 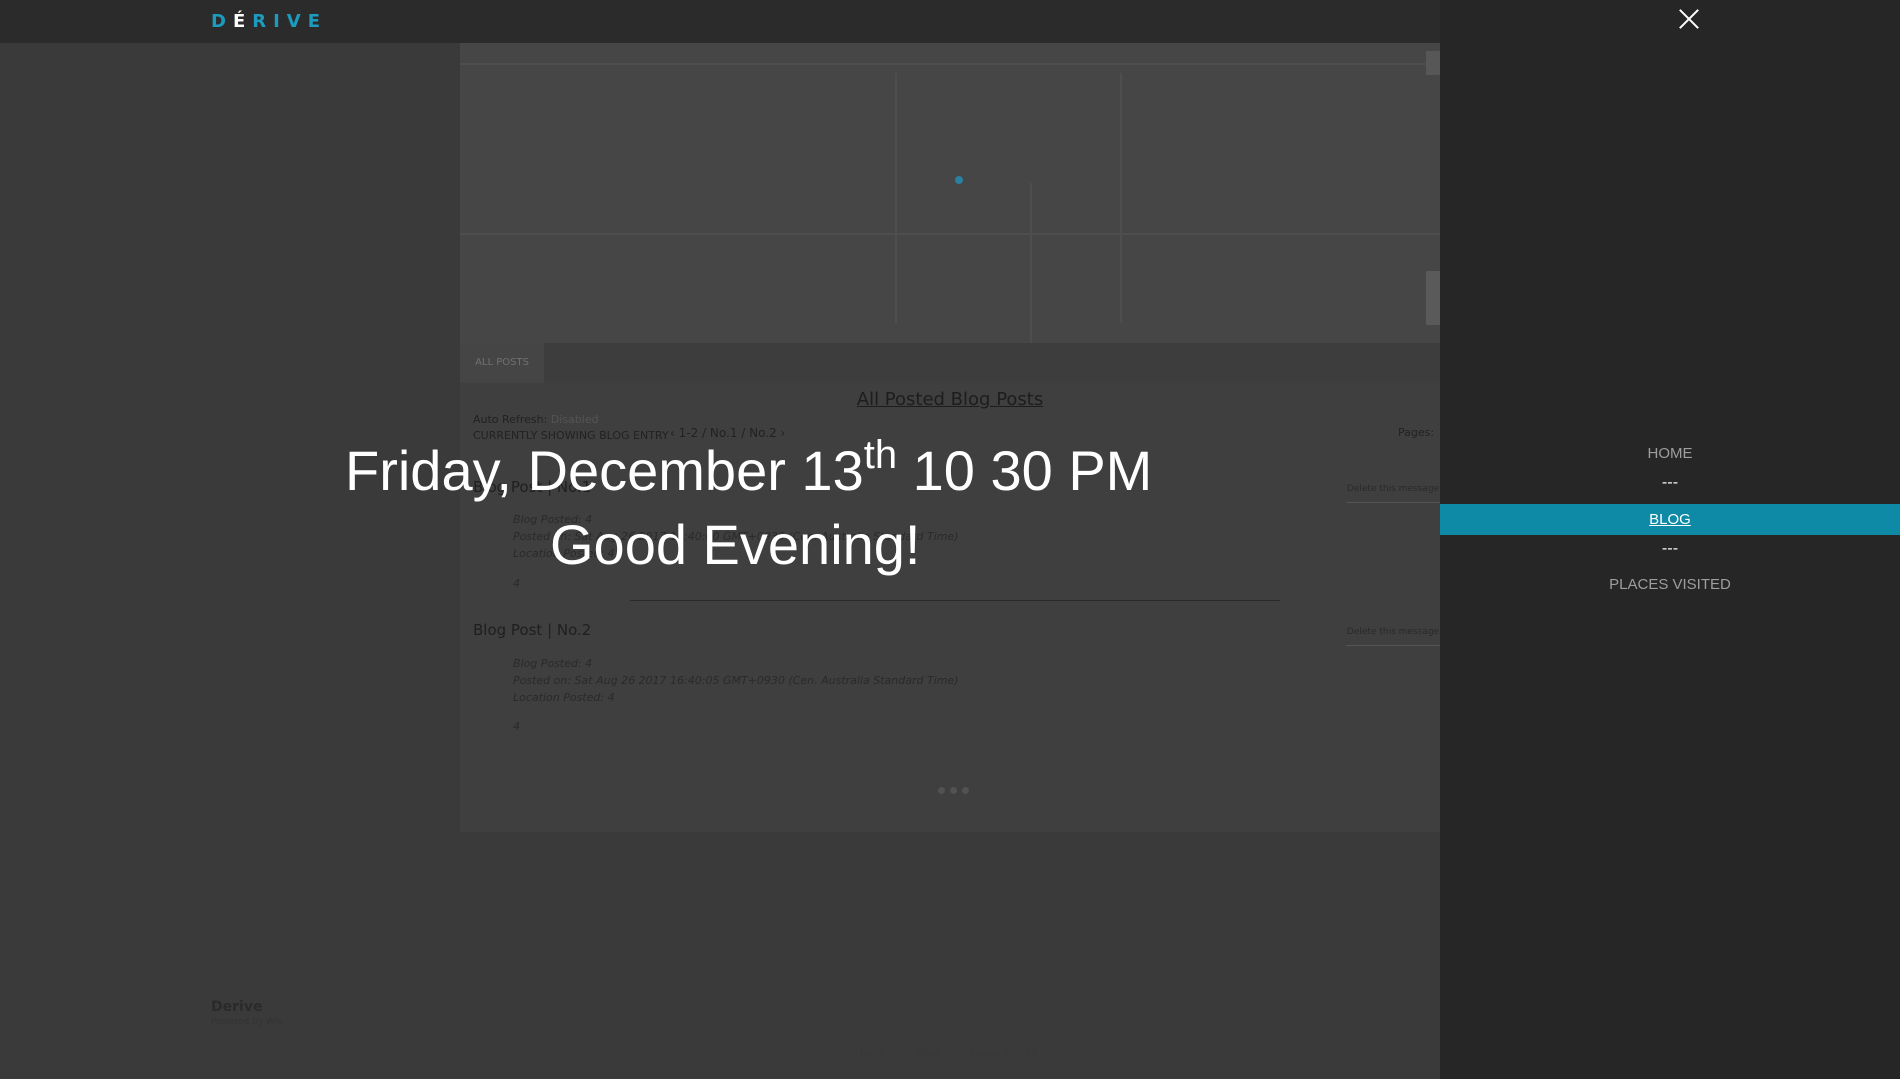 What do you see at coordinates (1689, 20) in the screenshot?
I see `close-icon` at bounding box center [1689, 20].